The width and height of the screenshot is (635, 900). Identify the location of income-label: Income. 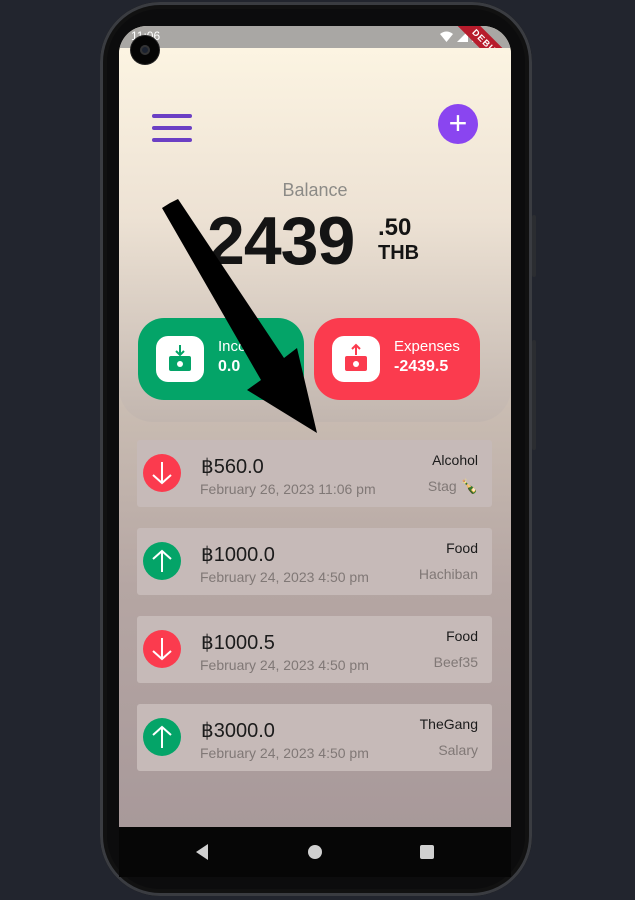
(243, 346).